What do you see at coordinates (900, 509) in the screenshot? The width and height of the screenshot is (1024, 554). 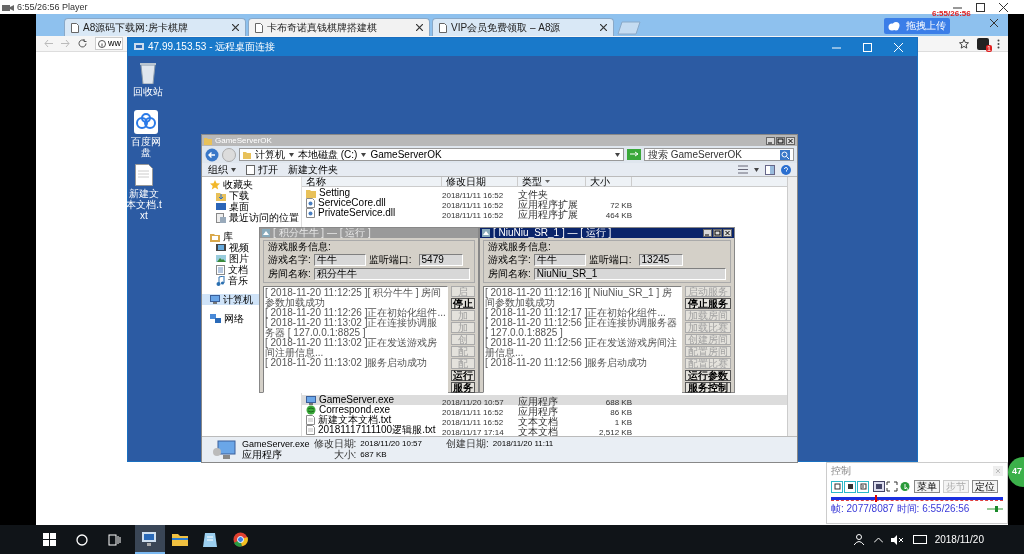 I see `playback-status: 帧: 2077/8087 时间: 6:55/26:56` at bounding box center [900, 509].